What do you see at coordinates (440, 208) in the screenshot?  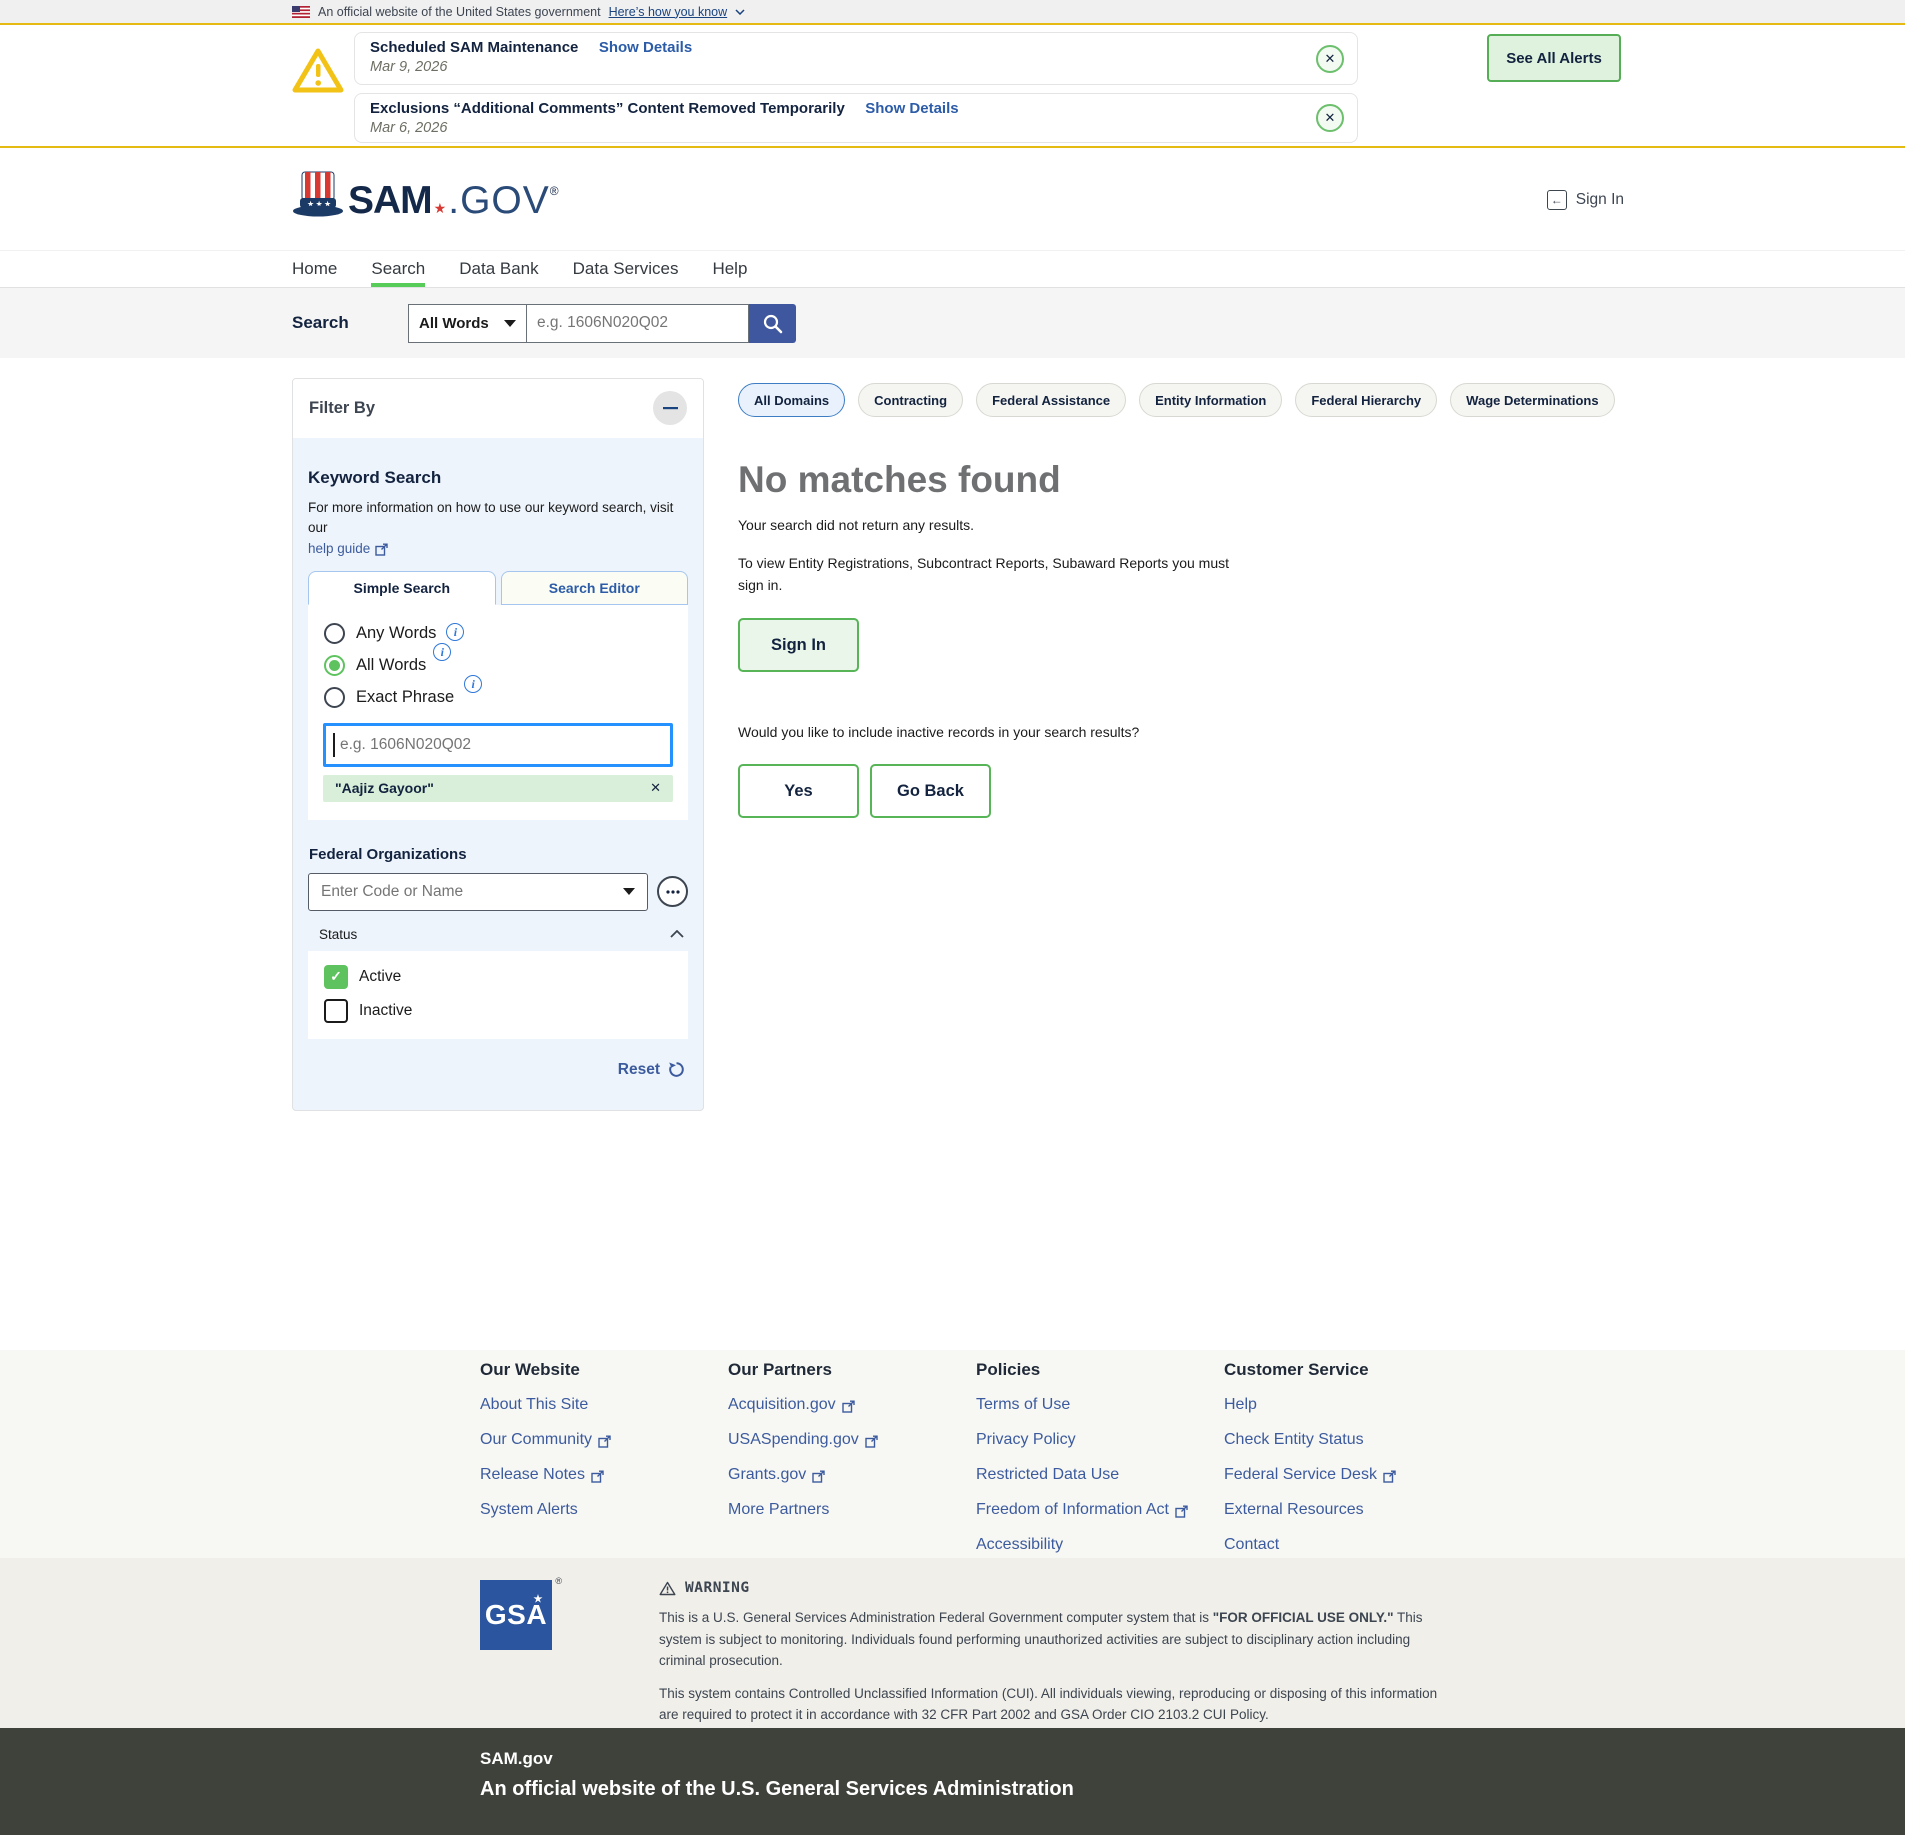 I see `logo-star-icon: ★` at bounding box center [440, 208].